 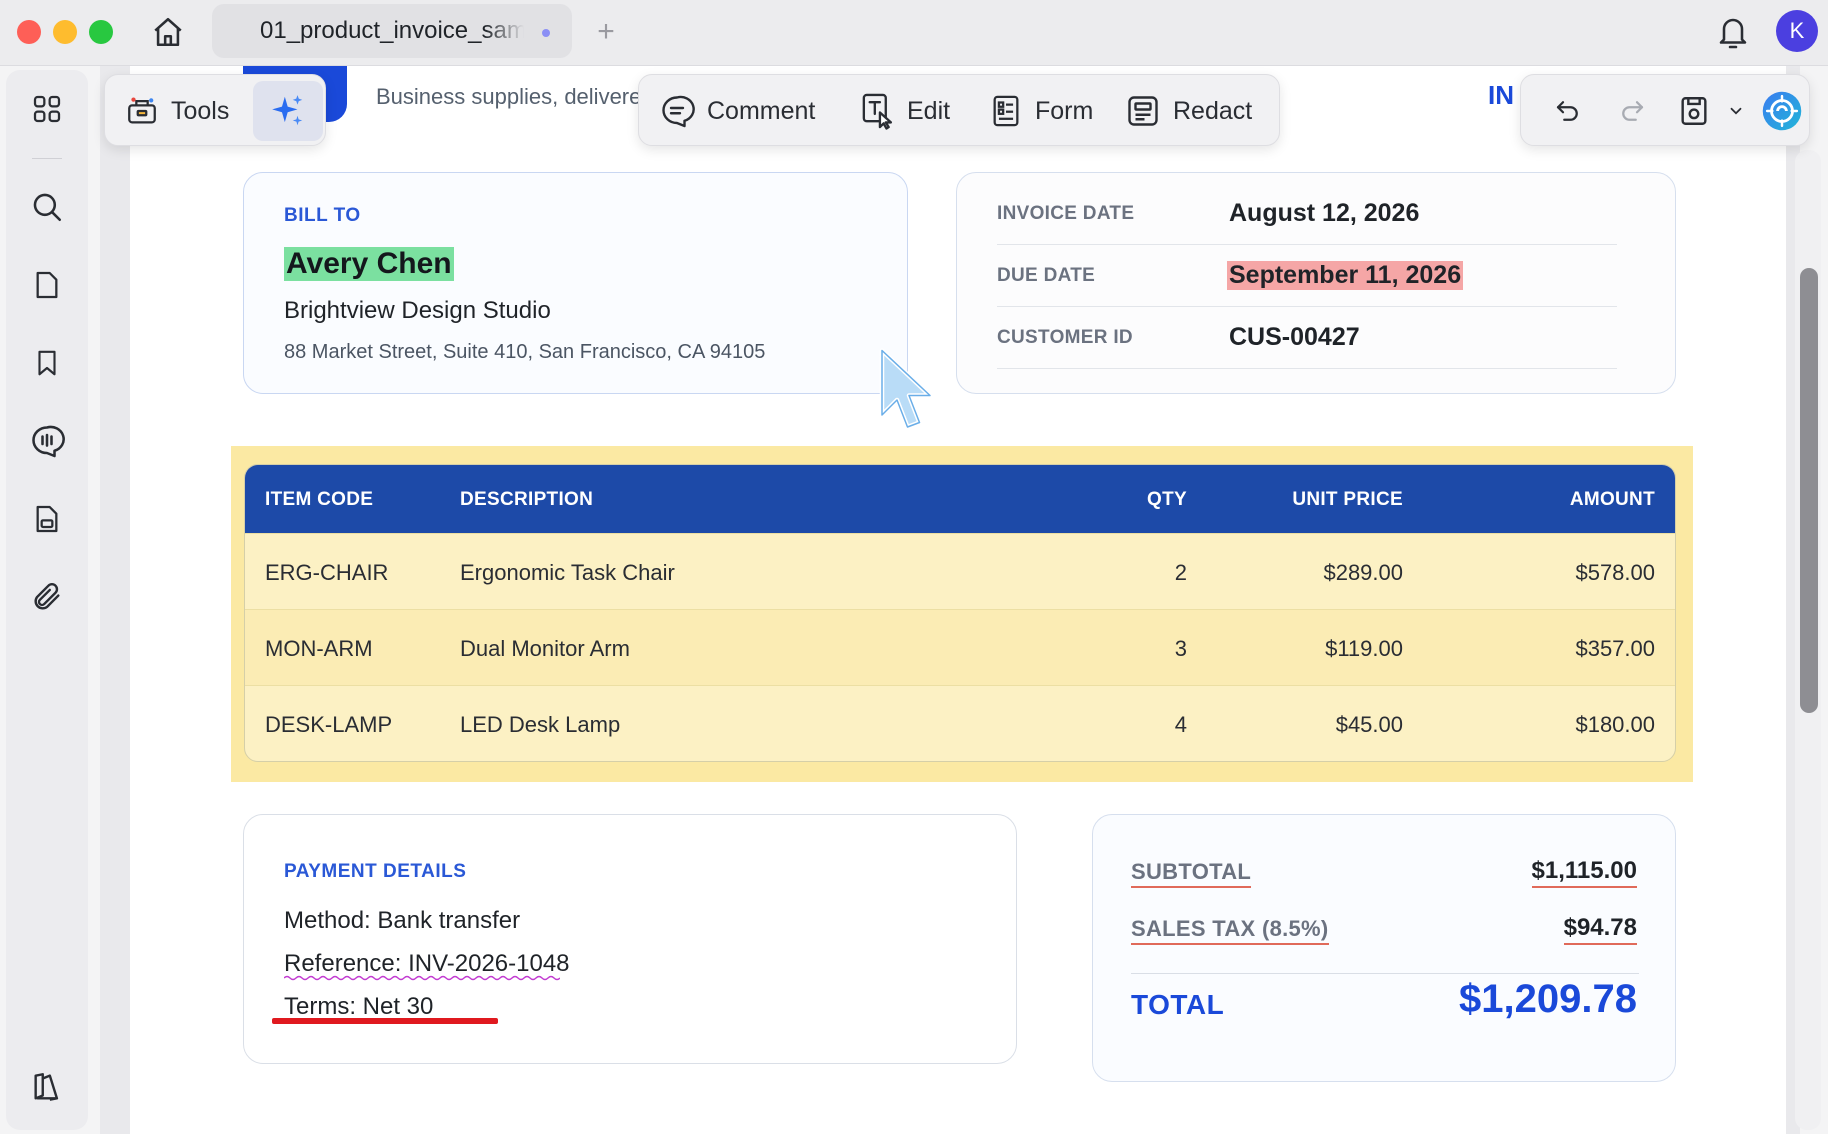 What do you see at coordinates (1568, 111) in the screenshot?
I see `undo-icon` at bounding box center [1568, 111].